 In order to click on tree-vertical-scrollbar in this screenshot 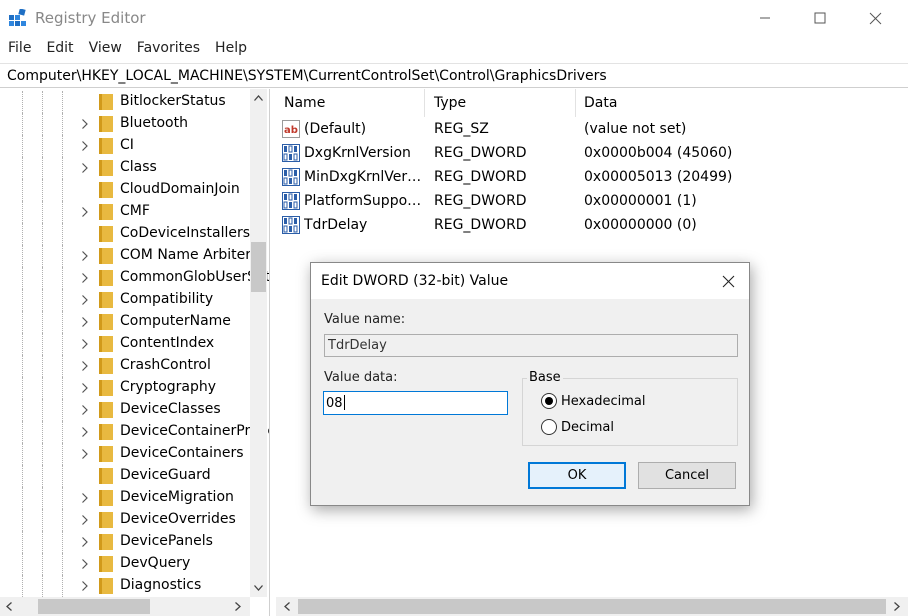, I will do `click(258, 343)`.